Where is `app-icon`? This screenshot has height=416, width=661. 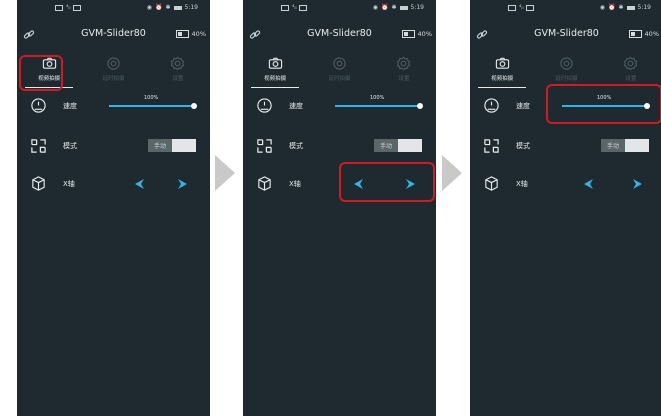
app-icon is located at coordinates (530, 7).